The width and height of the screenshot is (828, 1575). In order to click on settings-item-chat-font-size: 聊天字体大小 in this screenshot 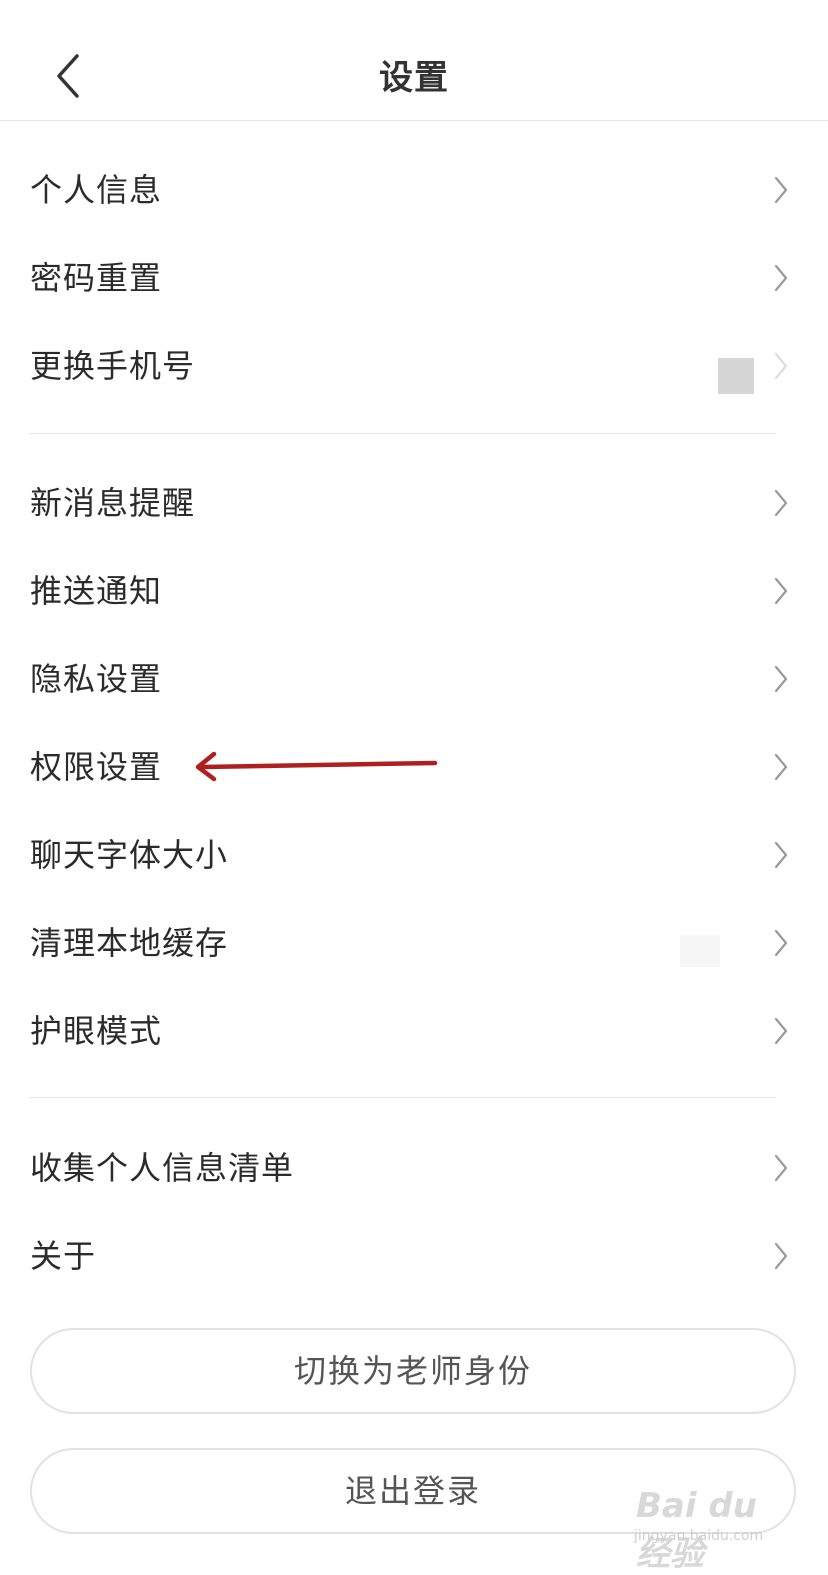, I will do `click(414, 855)`.